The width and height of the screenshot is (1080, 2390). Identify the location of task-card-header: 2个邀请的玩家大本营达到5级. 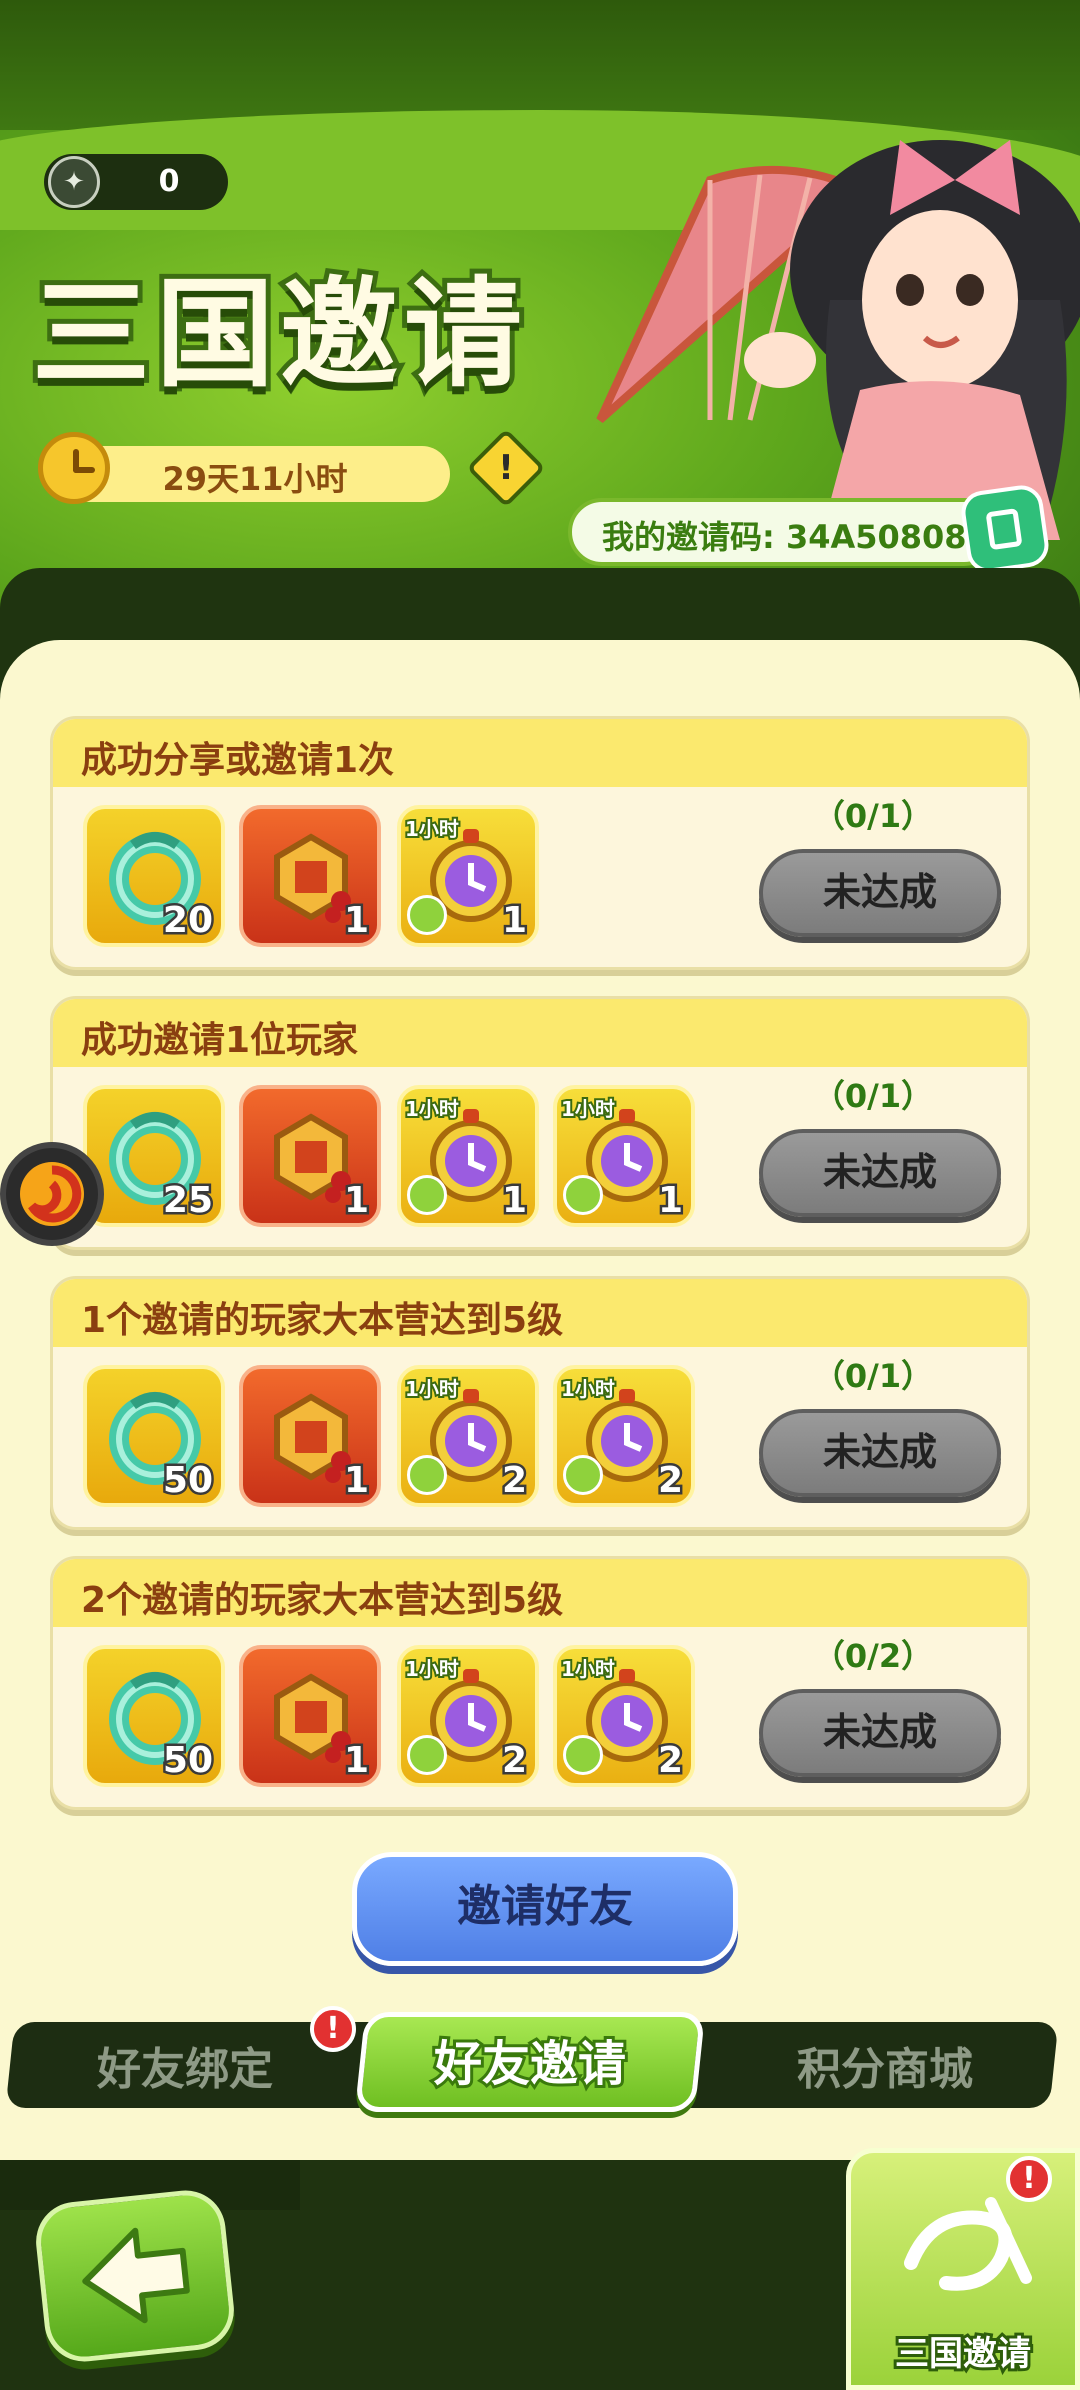
(540, 1593).